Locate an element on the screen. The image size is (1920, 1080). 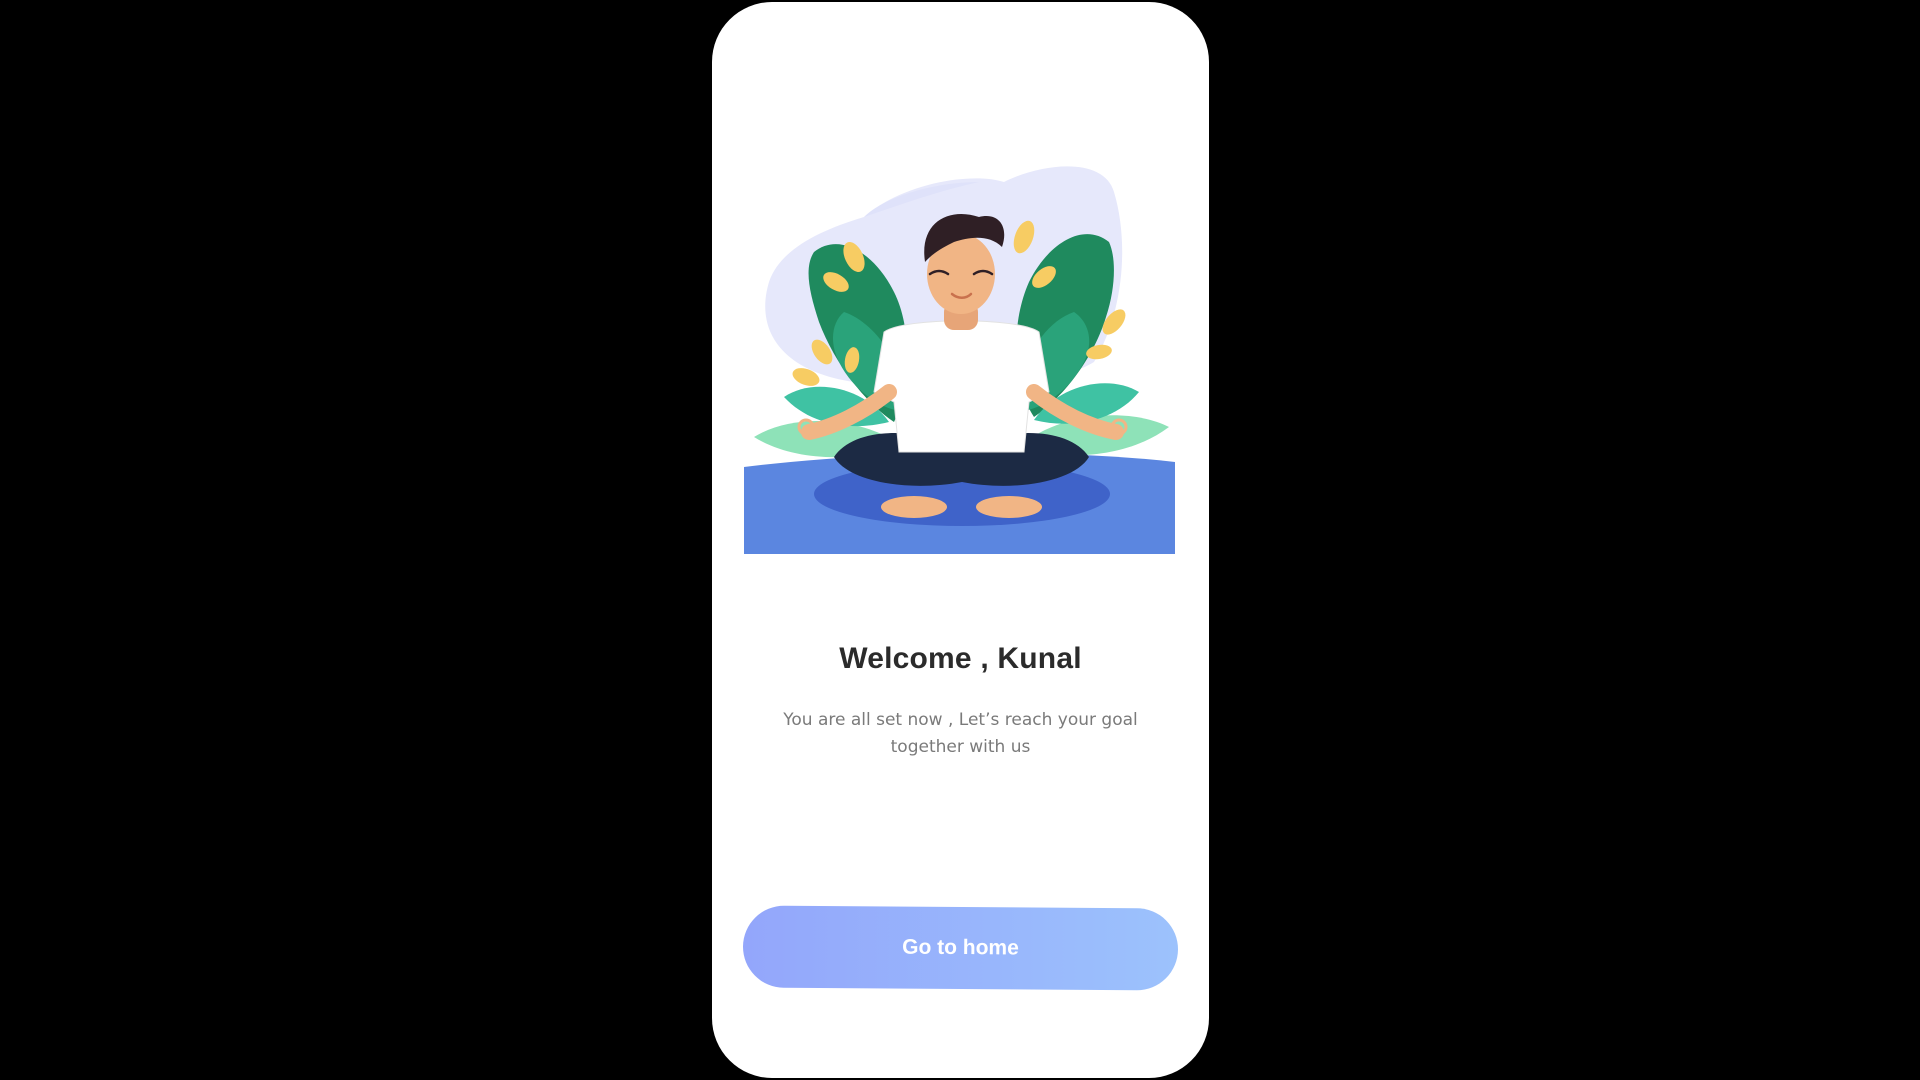
go-to-home-label: Go to home is located at coordinates (960, 947).